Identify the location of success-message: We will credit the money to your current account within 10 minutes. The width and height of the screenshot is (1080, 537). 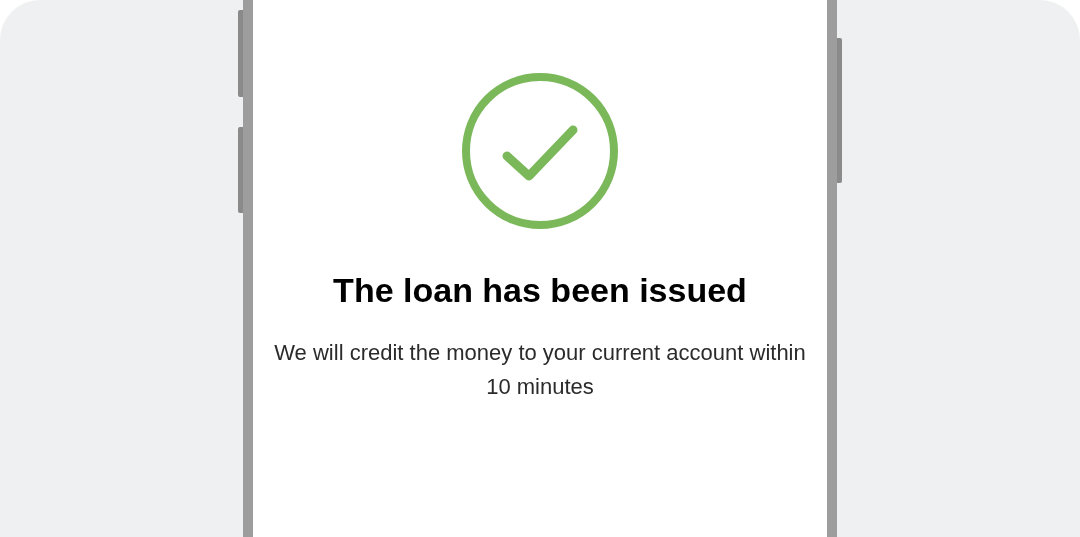
(540, 370).